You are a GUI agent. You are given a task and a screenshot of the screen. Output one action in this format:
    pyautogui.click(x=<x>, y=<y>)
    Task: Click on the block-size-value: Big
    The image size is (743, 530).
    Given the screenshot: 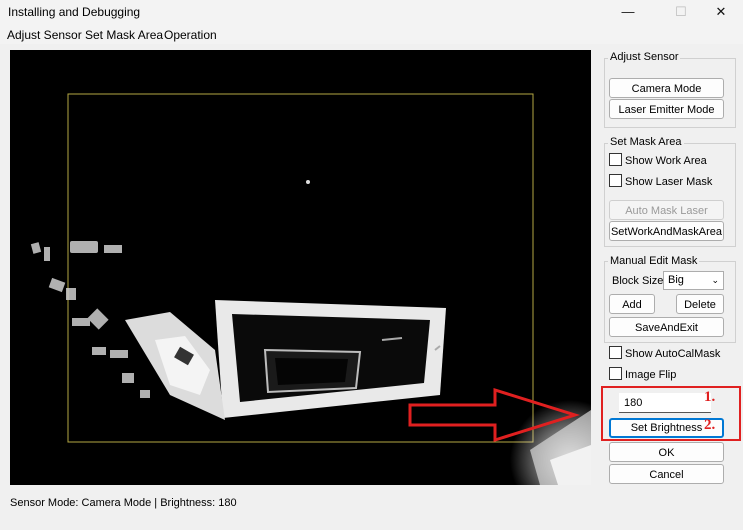 What is the action you would take?
    pyautogui.click(x=676, y=280)
    